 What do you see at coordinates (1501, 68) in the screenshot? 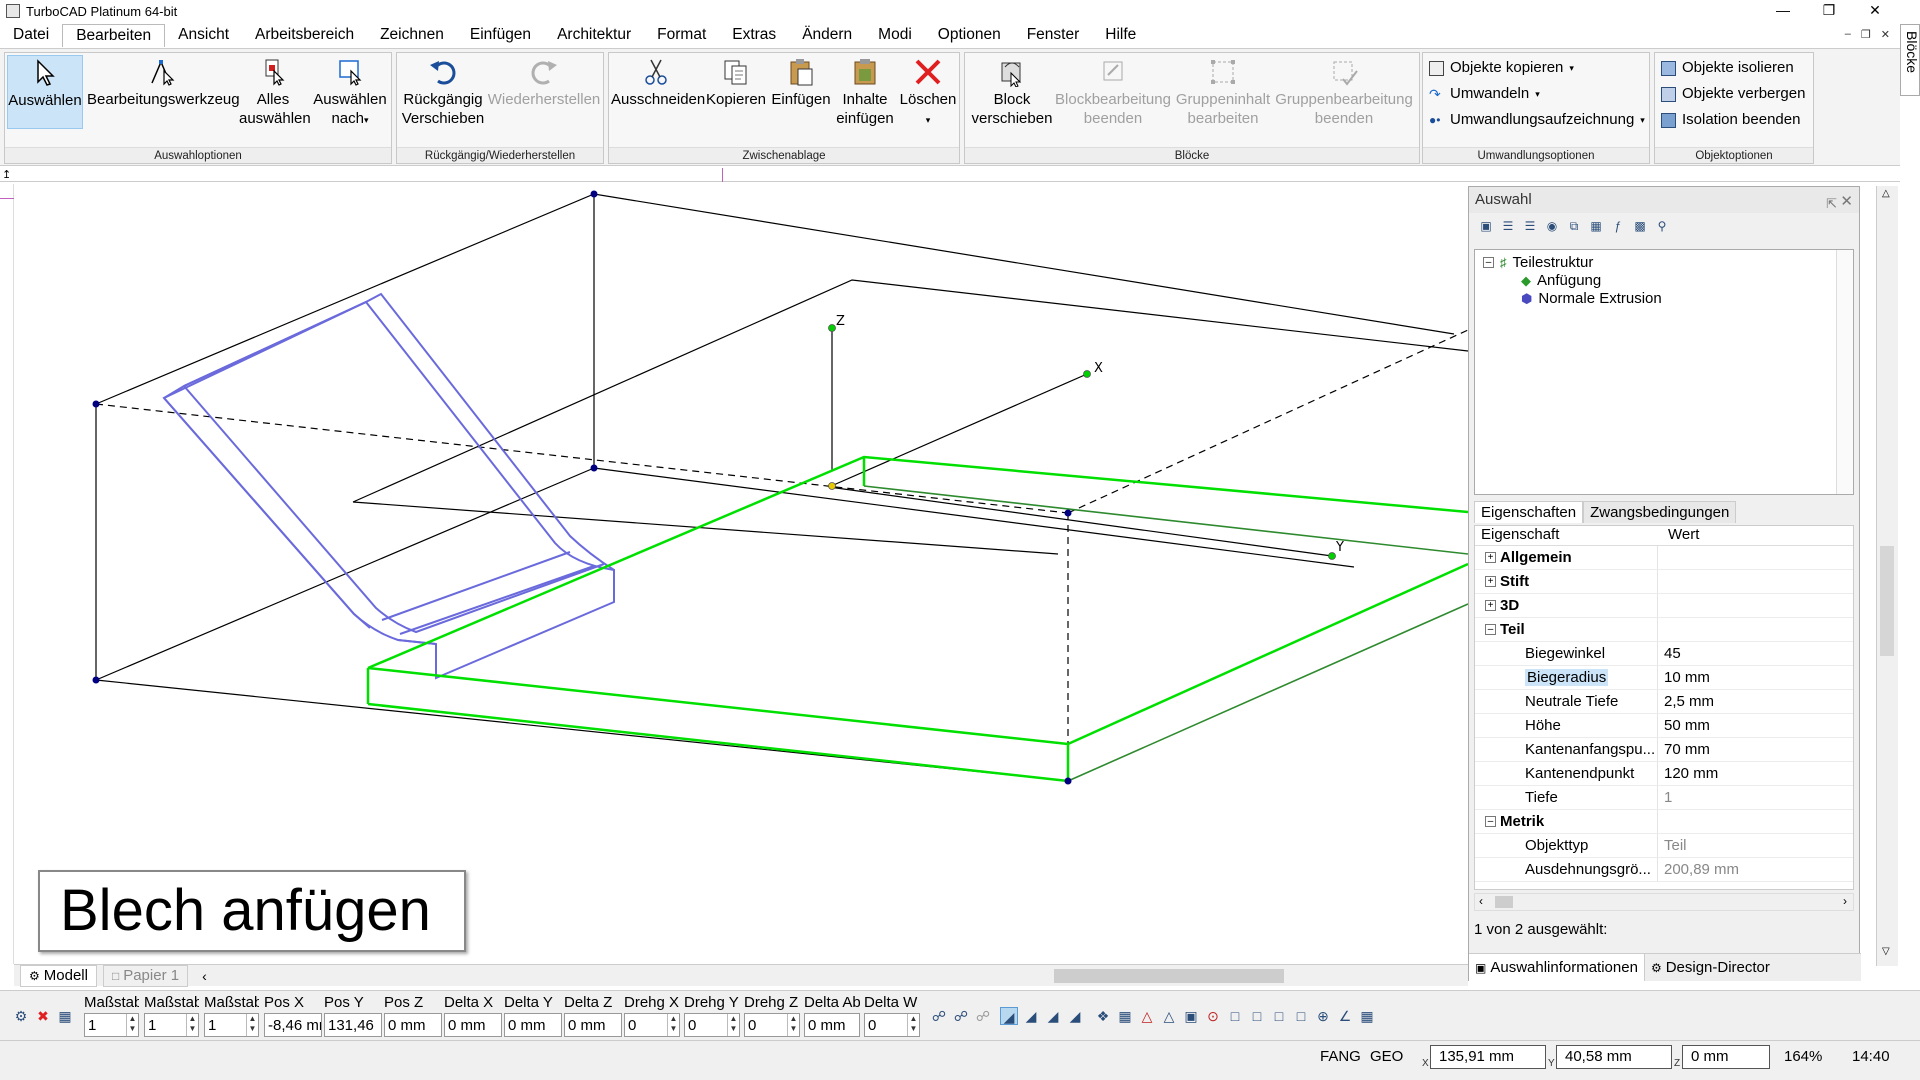
I see `objekte-kopieren-button: Objekte kopieren ▾` at bounding box center [1501, 68].